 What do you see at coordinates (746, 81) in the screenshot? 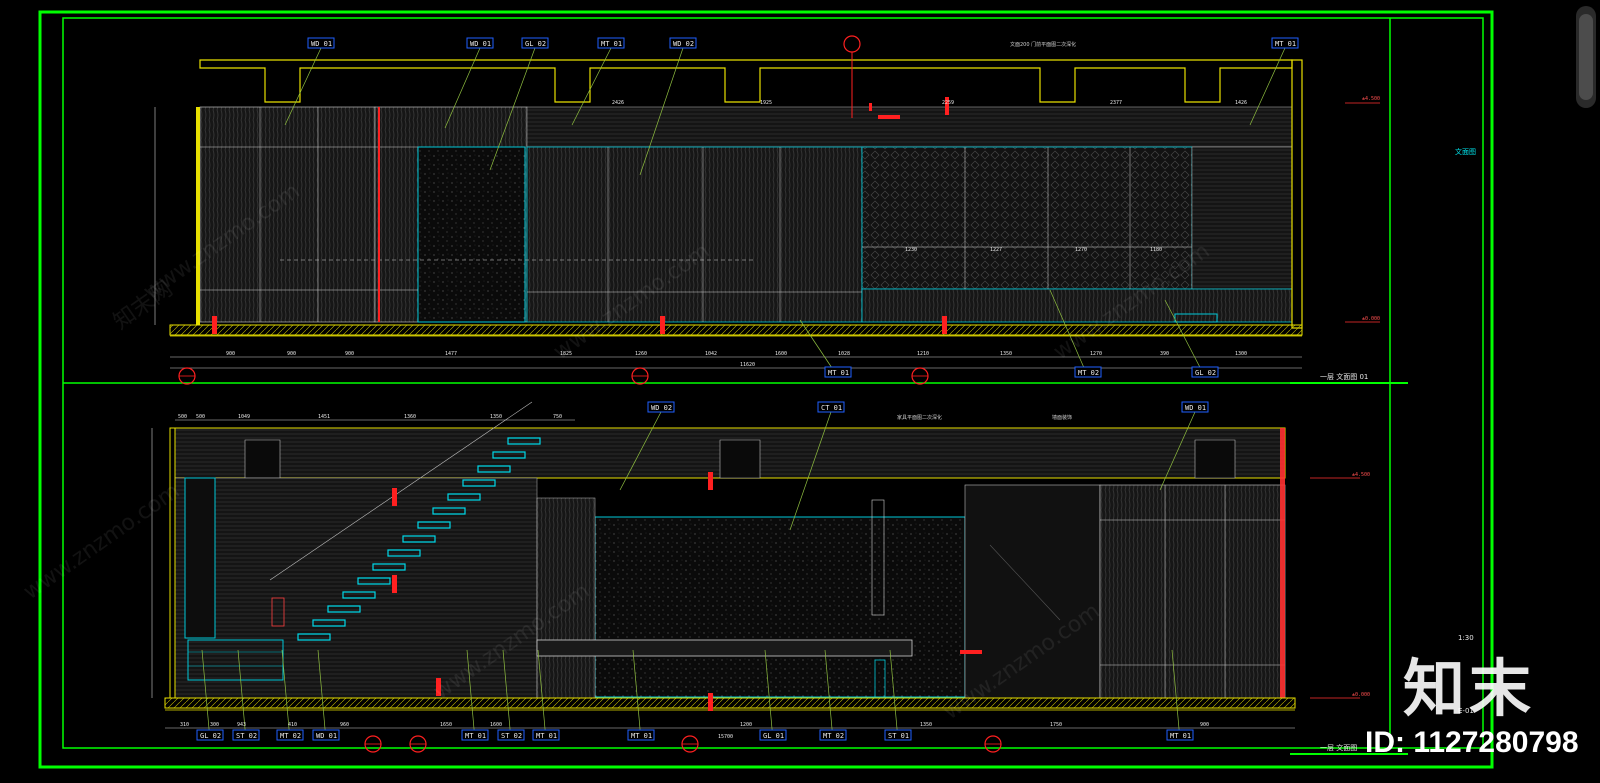
I see `upper-ceiling-line` at bounding box center [746, 81].